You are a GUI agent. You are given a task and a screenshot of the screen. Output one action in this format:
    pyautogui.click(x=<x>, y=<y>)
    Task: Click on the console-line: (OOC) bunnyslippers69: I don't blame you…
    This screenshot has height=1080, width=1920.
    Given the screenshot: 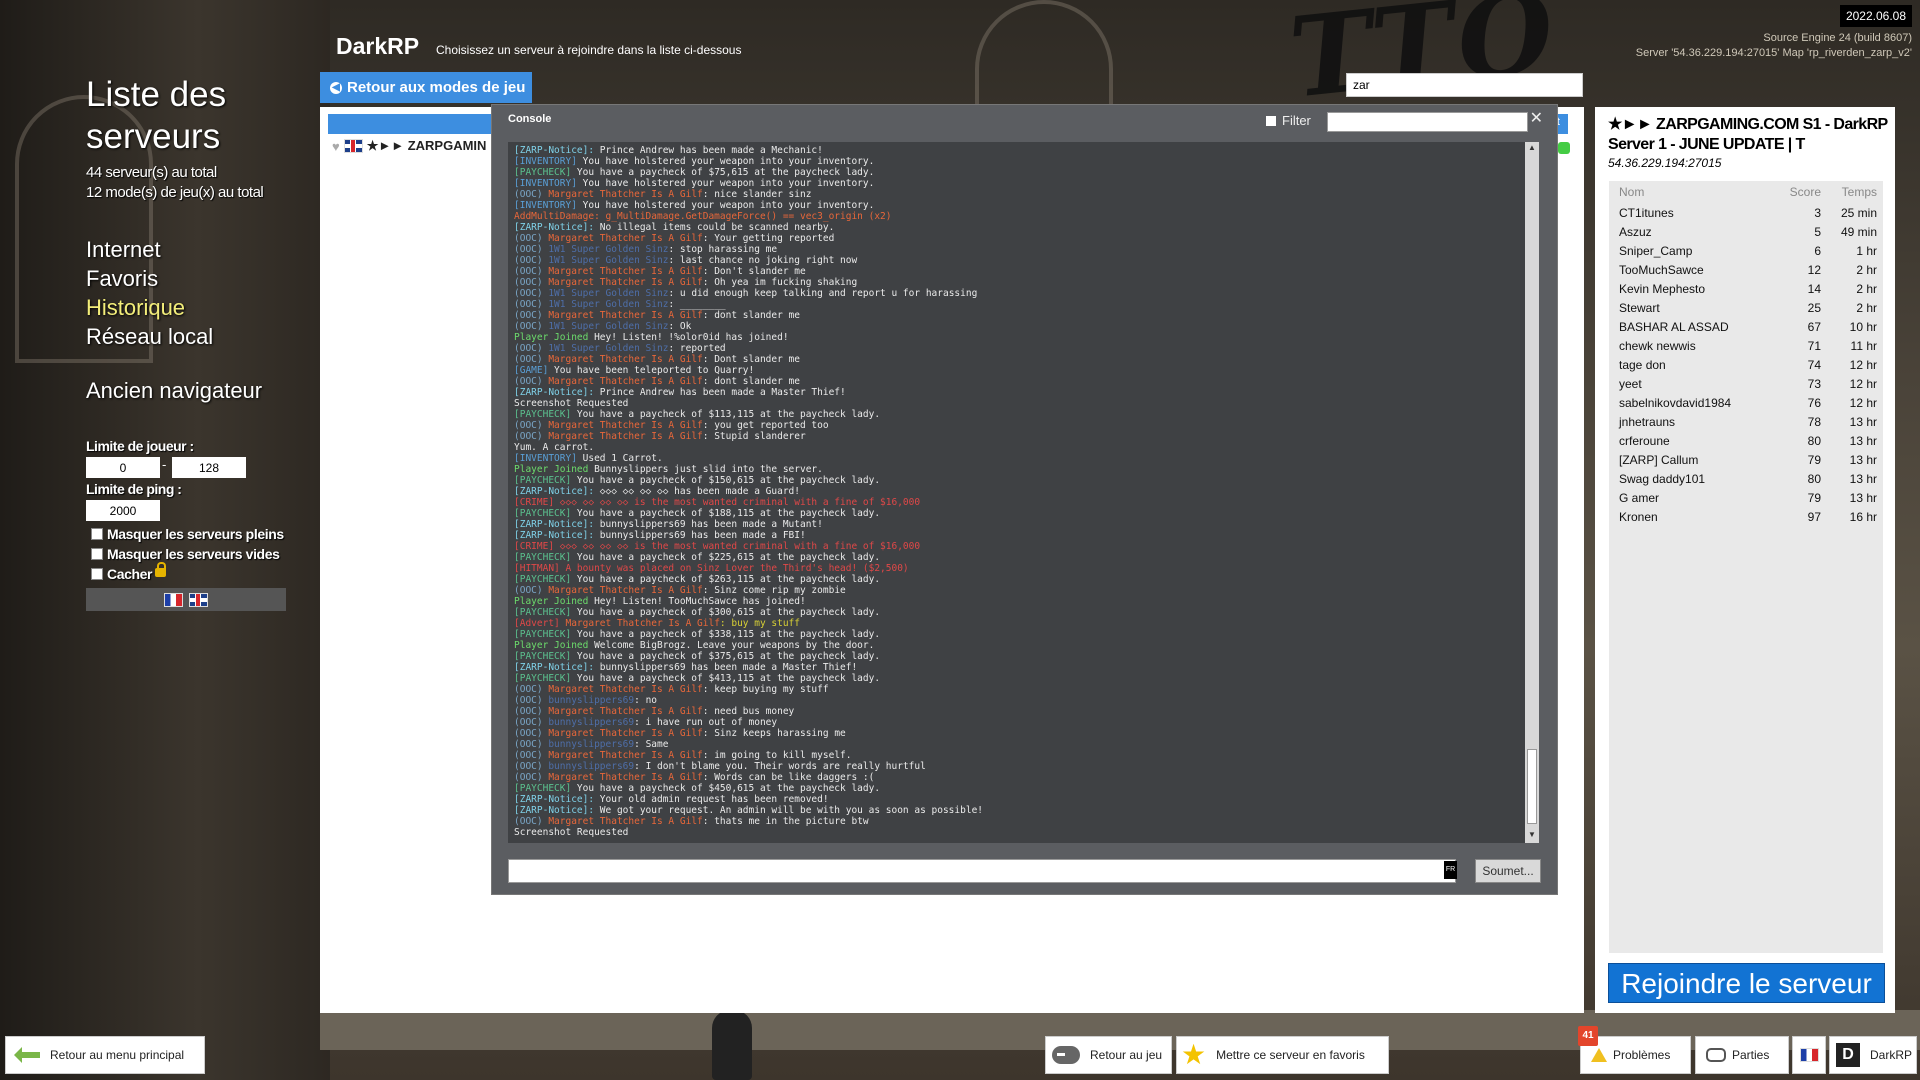 What is the action you would take?
    pyautogui.click(x=1014, y=766)
    